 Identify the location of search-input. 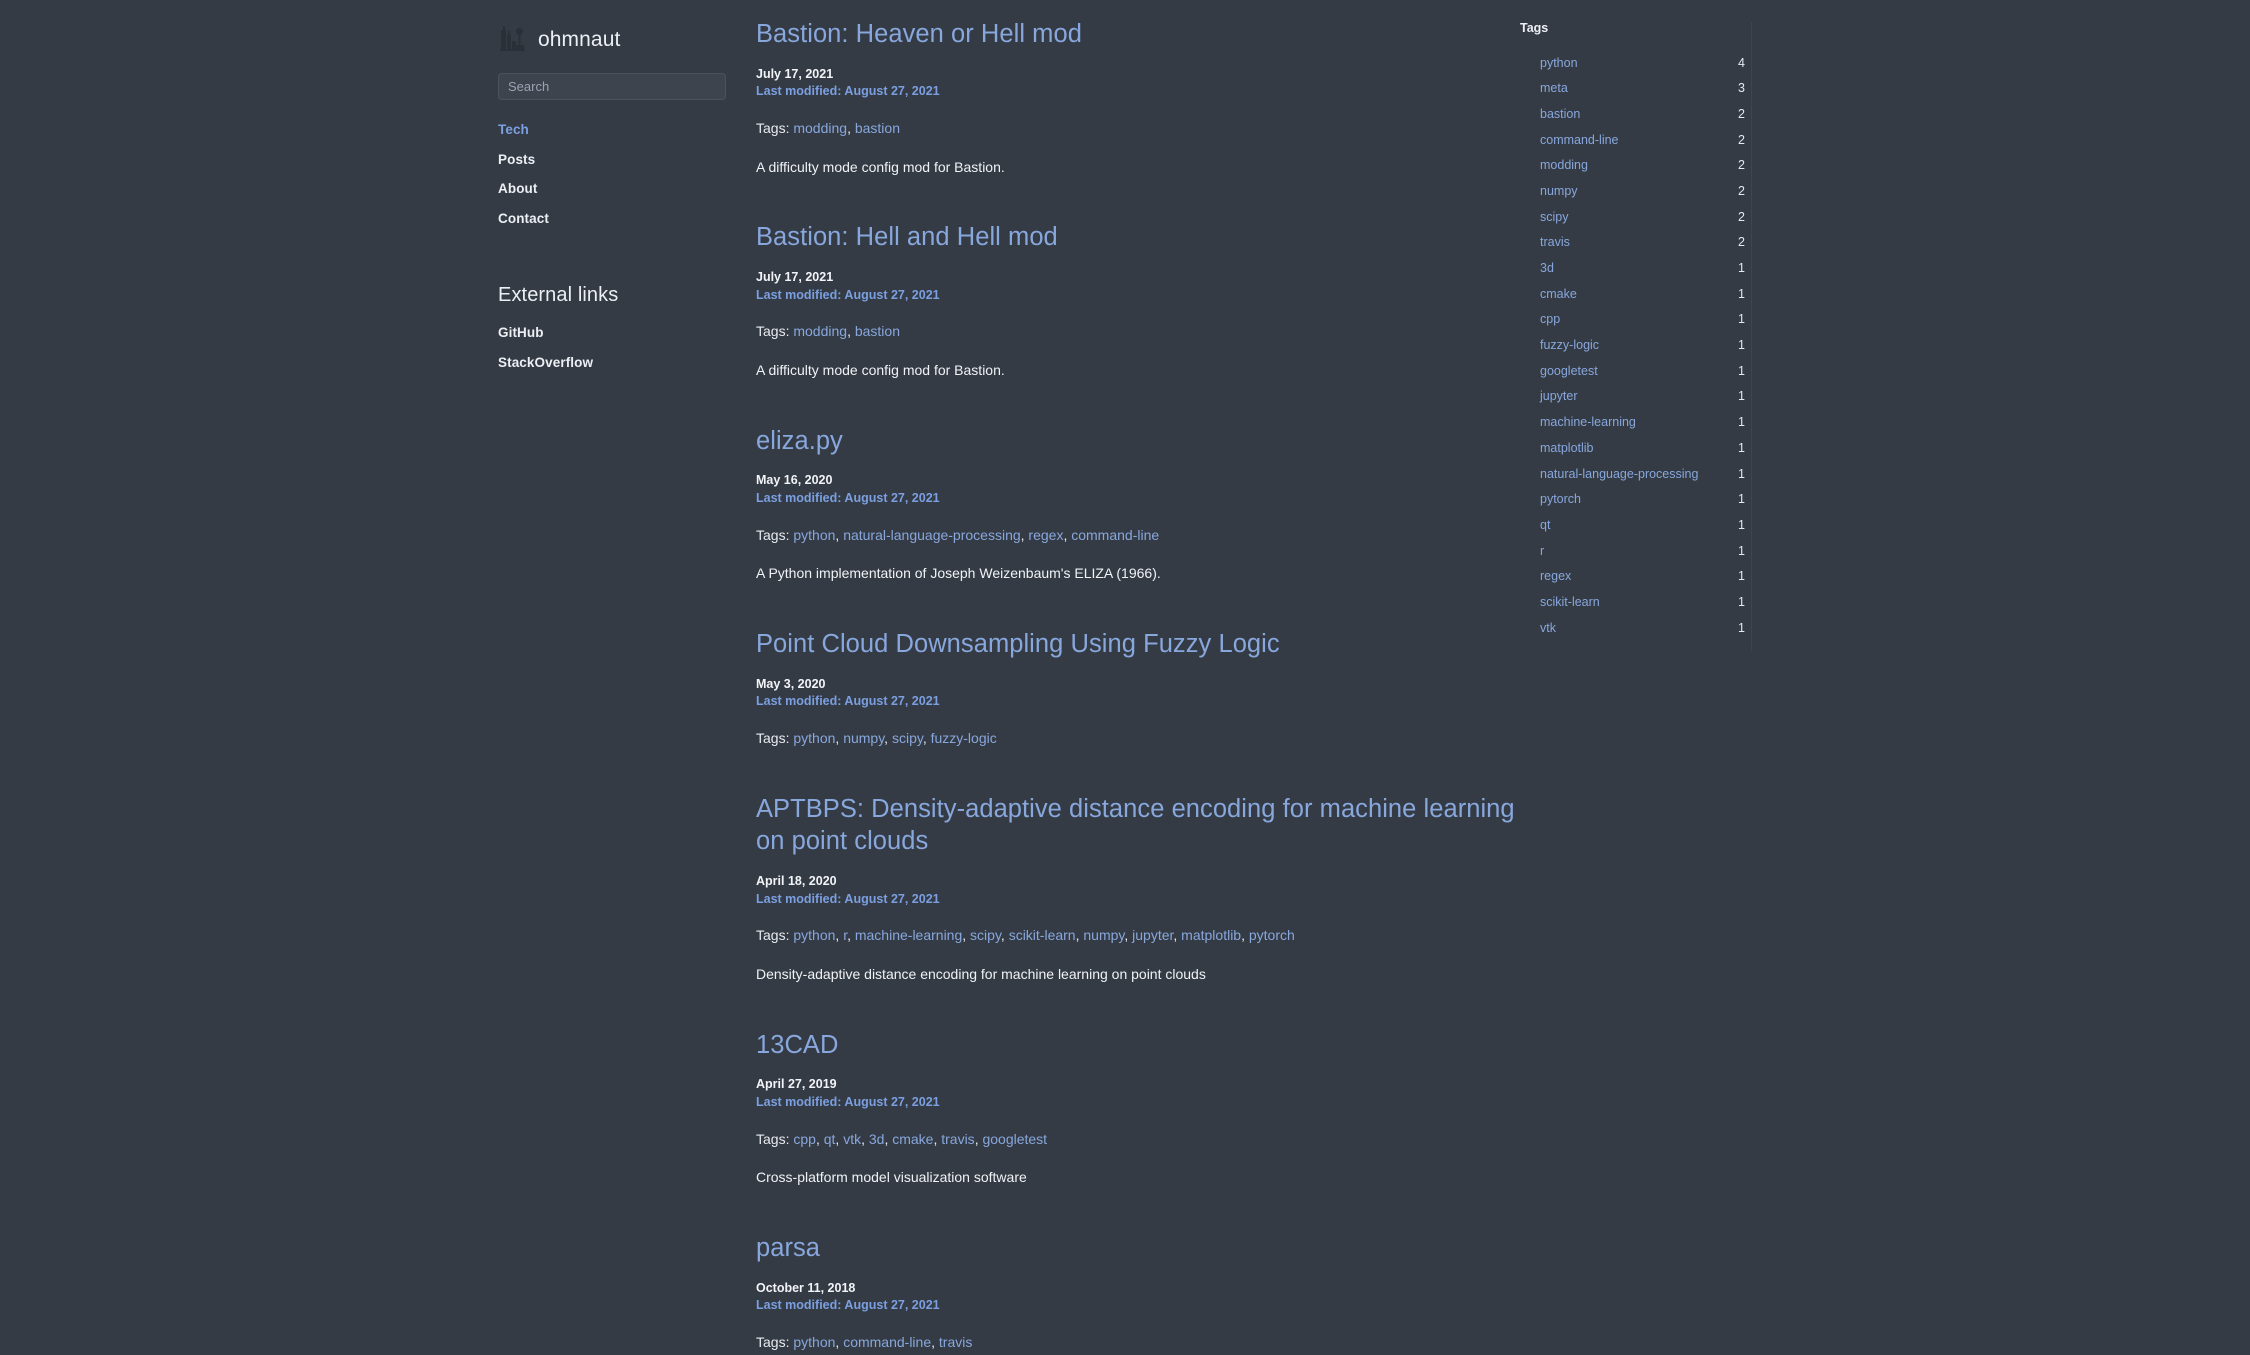
(612, 86).